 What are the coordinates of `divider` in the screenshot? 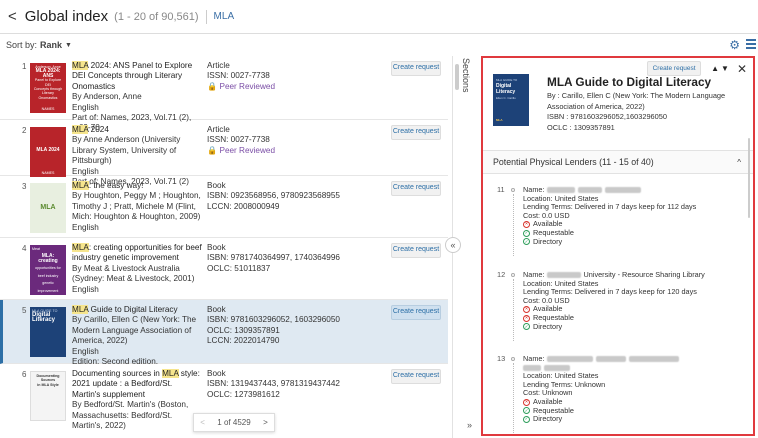 It's located at (206, 16).